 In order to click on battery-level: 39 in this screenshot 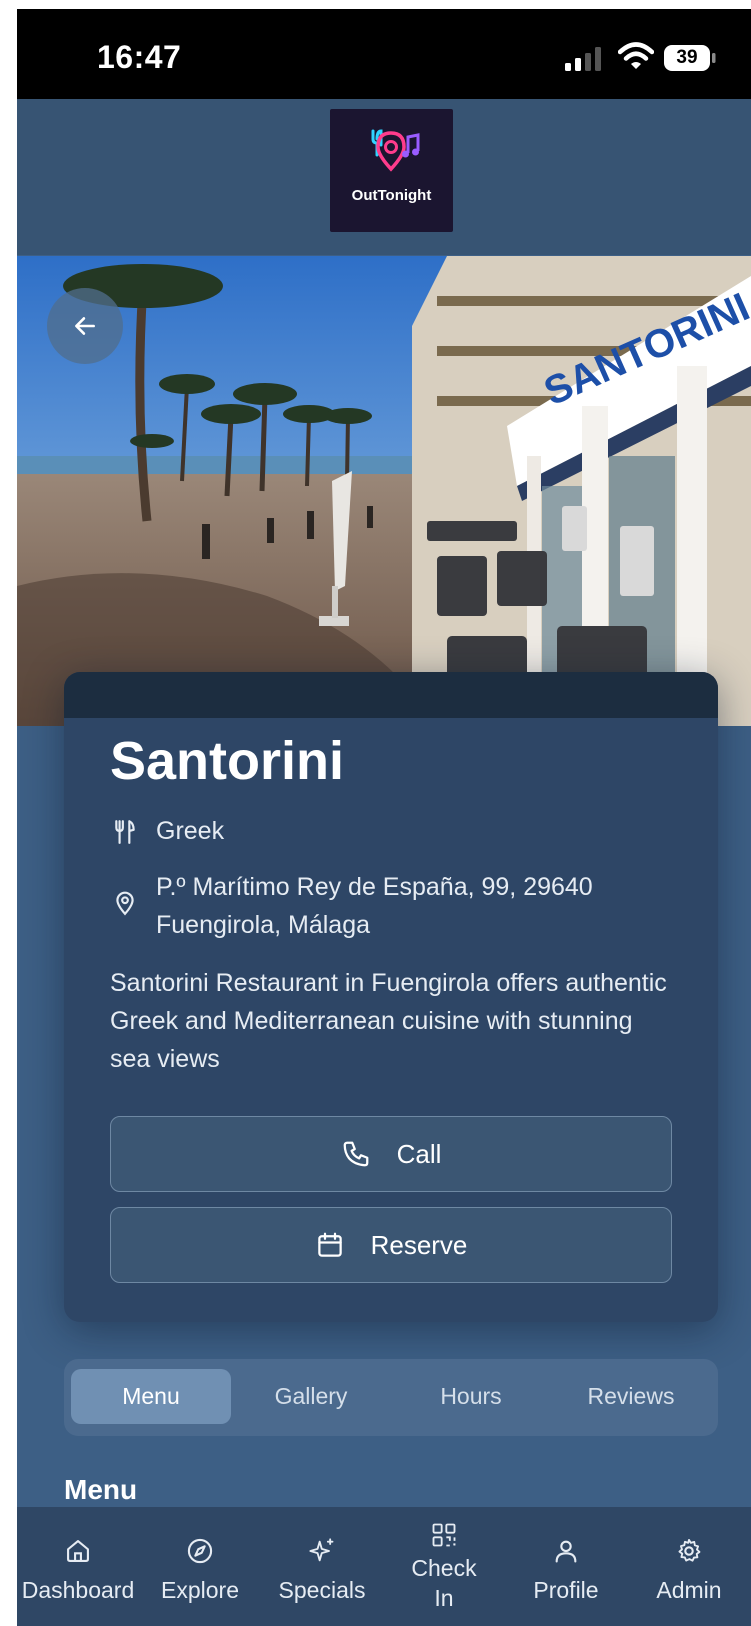, I will do `click(687, 57)`.